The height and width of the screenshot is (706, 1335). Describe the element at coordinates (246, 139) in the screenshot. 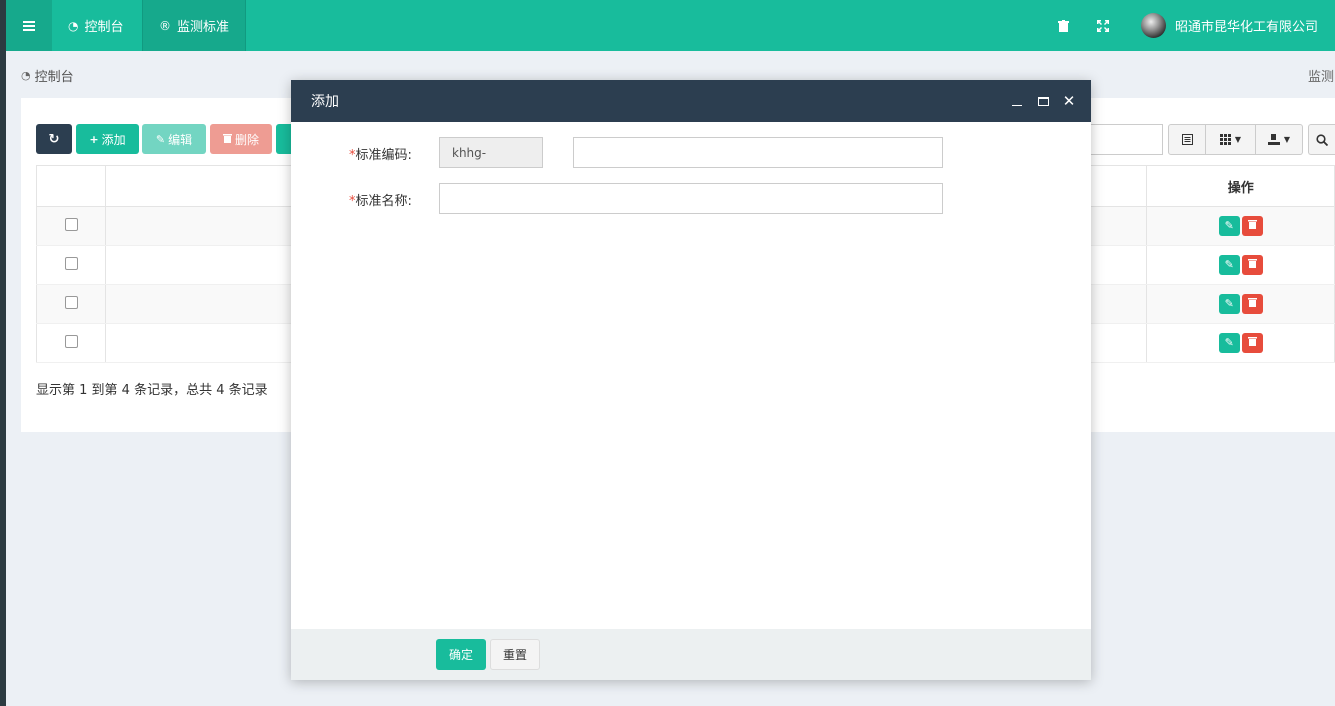

I see `delete-button-label: 删除` at that location.